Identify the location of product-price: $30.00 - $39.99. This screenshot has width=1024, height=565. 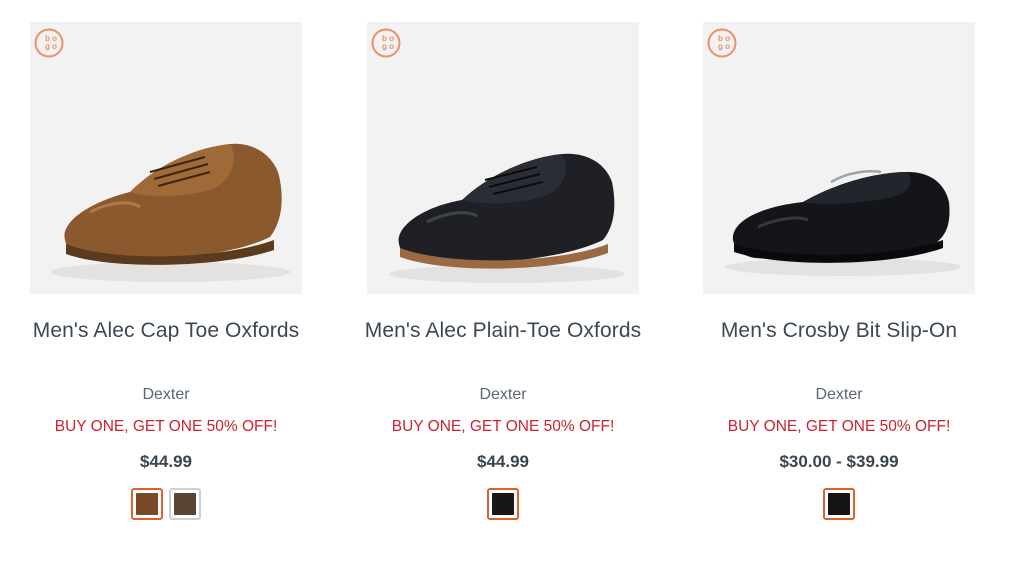
(839, 461).